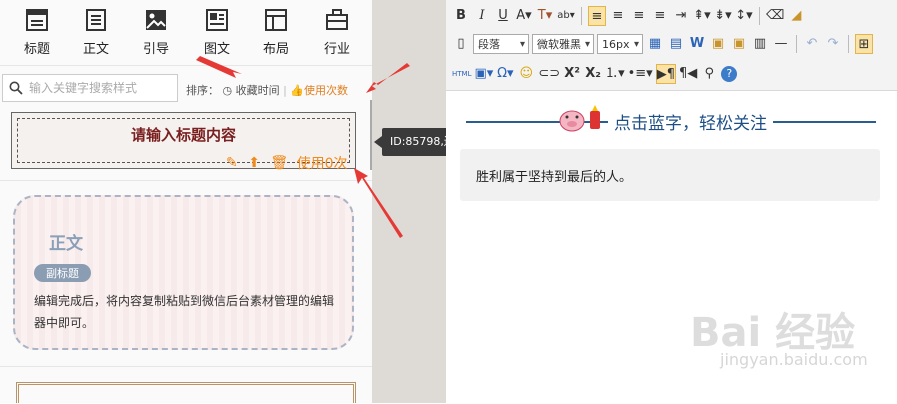 The image size is (897, 404). I want to click on arrow-to-sort-time, so click(219, 67).